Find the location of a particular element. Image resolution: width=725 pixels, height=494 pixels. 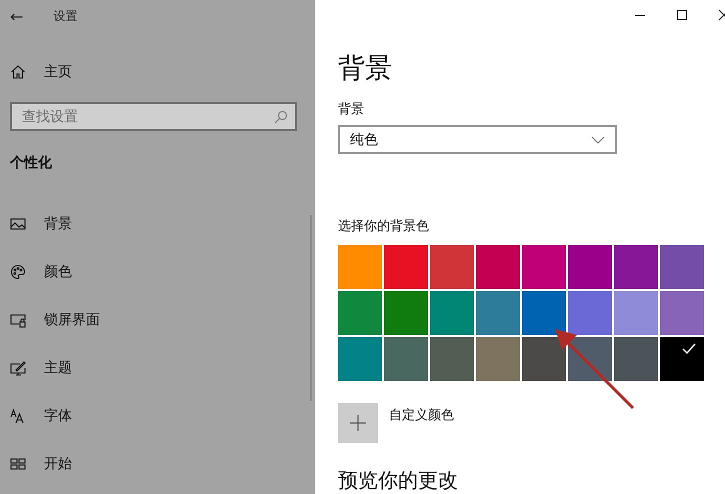

color-label: 选择你的背景色 is located at coordinates (384, 226).